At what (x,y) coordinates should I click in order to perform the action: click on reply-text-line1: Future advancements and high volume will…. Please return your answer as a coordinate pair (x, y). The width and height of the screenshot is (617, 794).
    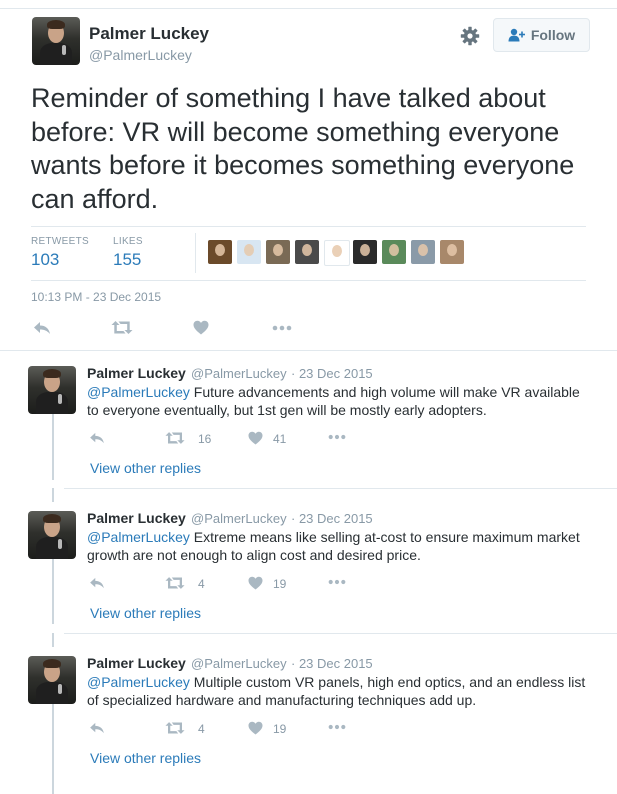
    Looking at the image, I should click on (384, 392).